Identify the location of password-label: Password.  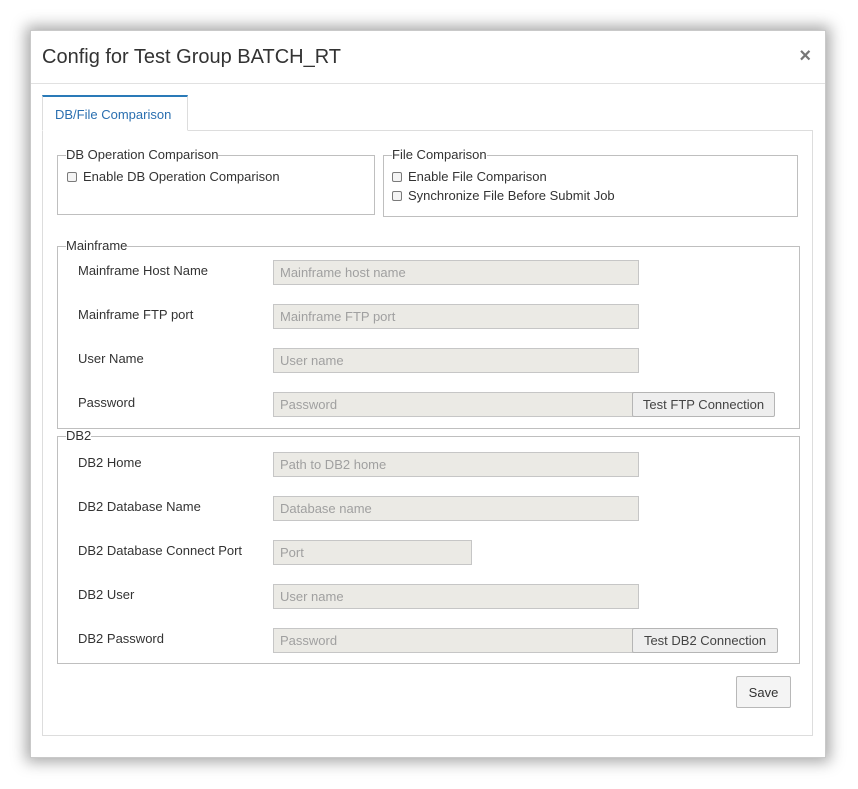
(107, 402).